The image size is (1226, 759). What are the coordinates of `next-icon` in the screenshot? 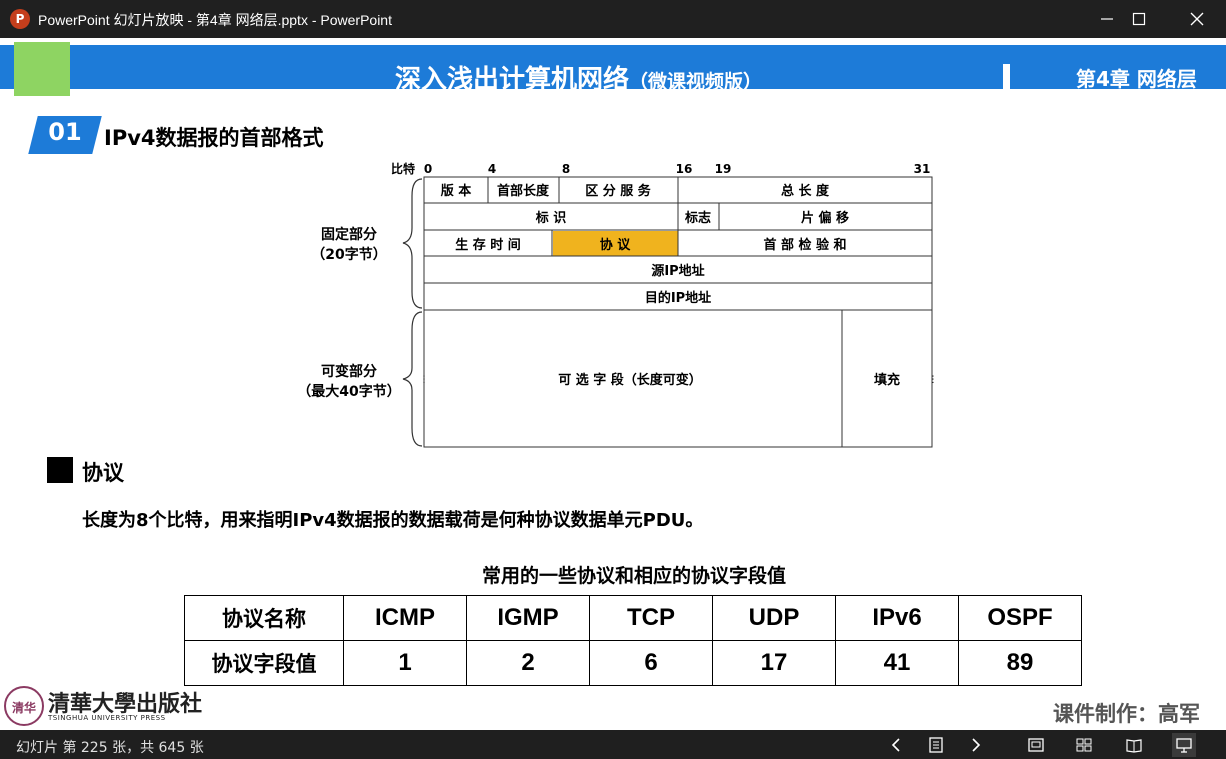 It's located at (976, 745).